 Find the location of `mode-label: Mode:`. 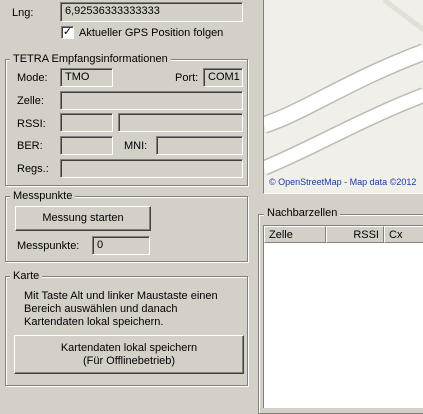

mode-label: Mode: is located at coordinates (32, 78).